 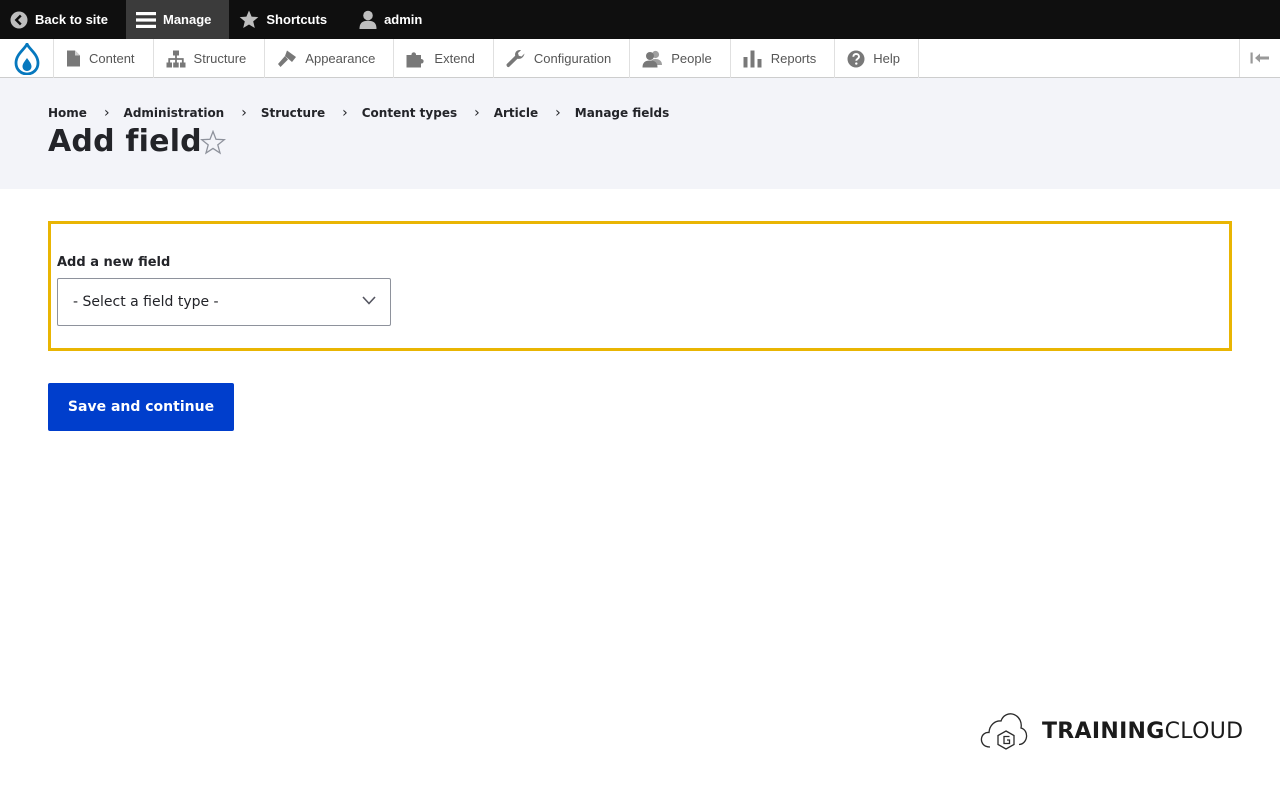 I want to click on star-icon, so click(x=249, y=19).